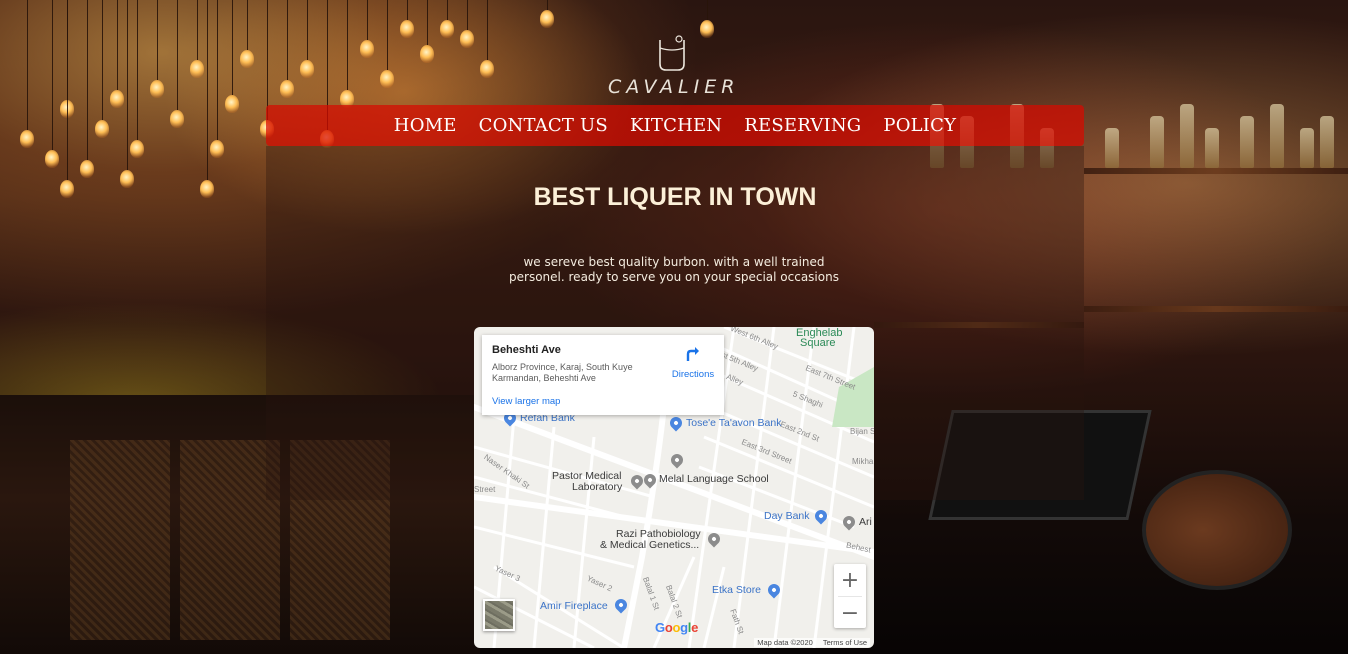  I want to click on zoom-out-button: −, so click(850, 613).